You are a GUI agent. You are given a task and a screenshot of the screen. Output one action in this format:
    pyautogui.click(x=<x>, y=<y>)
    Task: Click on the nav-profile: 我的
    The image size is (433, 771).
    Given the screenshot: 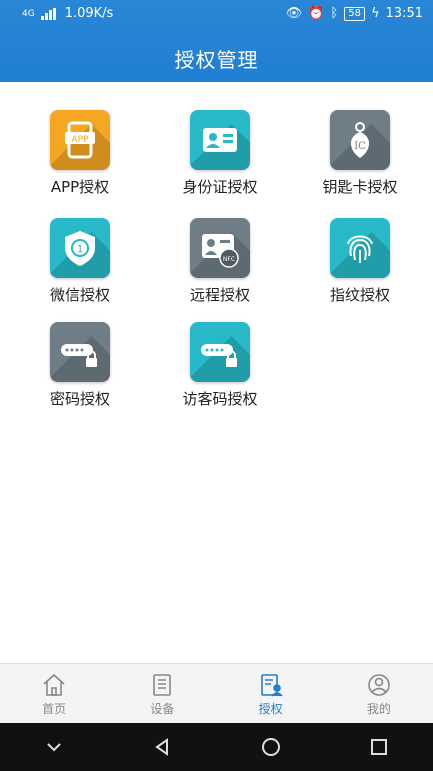 What is the action you would take?
    pyautogui.click(x=379, y=694)
    